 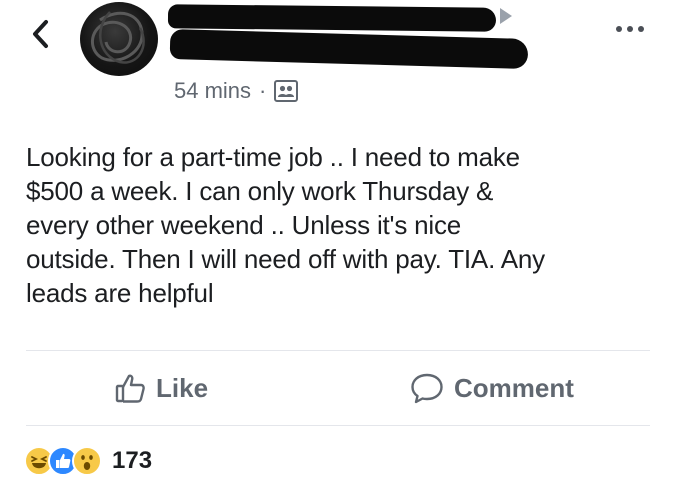 I want to click on avatar, so click(x=119, y=39).